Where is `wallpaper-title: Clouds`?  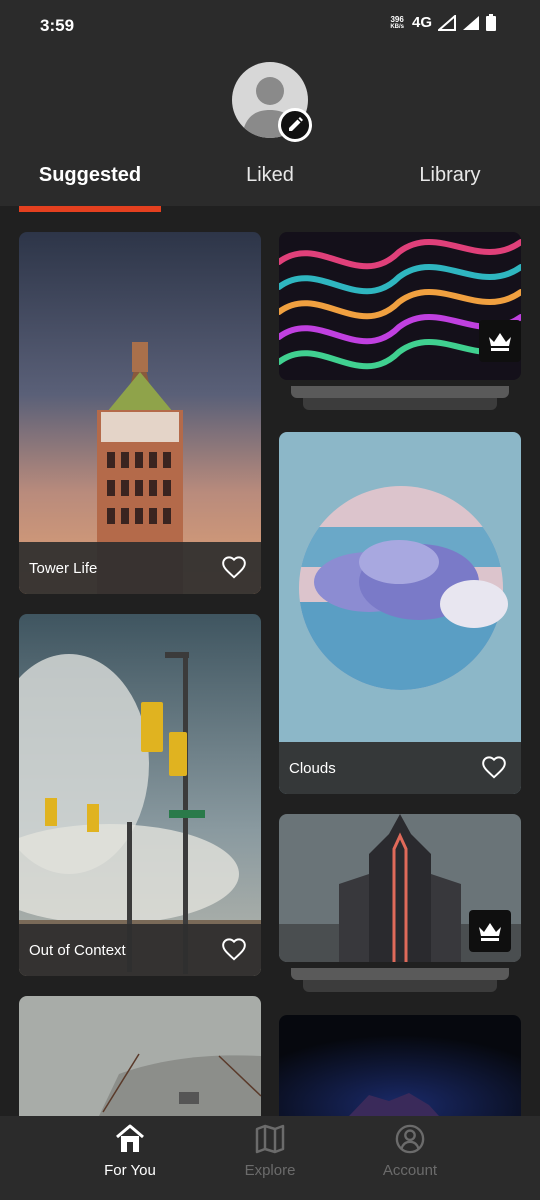
wallpaper-title: Clouds is located at coordinates (312, 768).